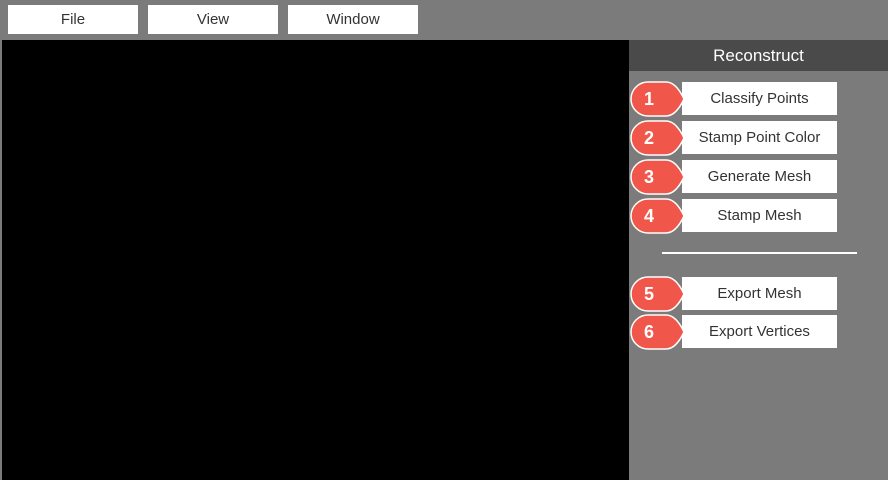  What do you see at coordinates (648, 137) in the screenshot?
I see `step-number: 2` at bounding box center [648, 137].